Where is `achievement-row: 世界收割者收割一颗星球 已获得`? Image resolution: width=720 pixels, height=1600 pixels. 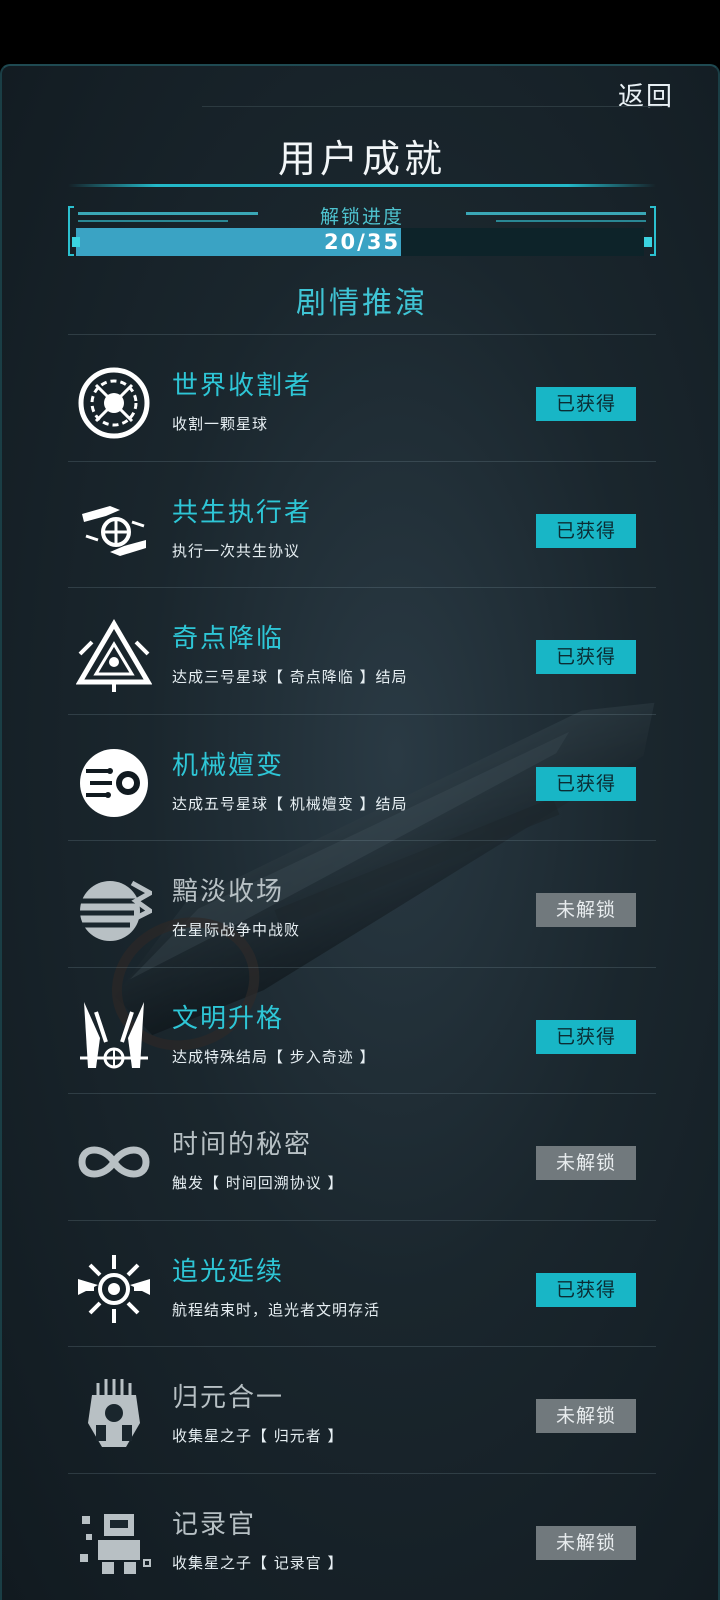
achievement-row: 世界收割者收割一颗星球 已获得 is located at coordinates (362, 397).